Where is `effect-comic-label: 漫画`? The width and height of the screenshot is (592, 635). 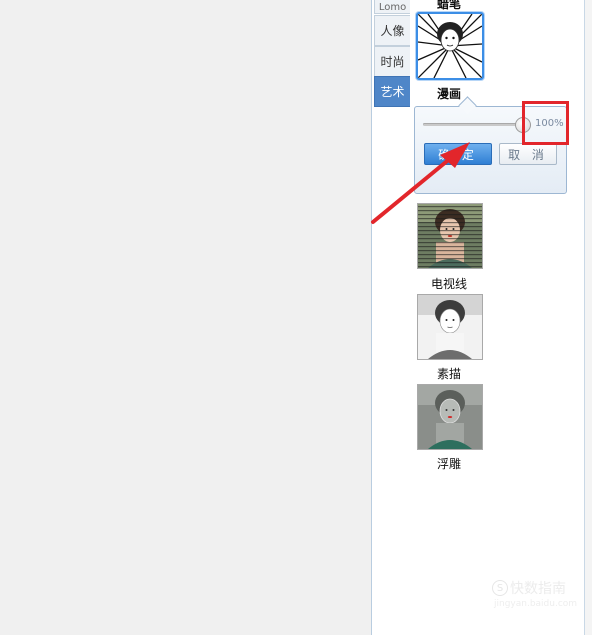
effect-comic-label: 漫画 is located at coordinates (448, 94).